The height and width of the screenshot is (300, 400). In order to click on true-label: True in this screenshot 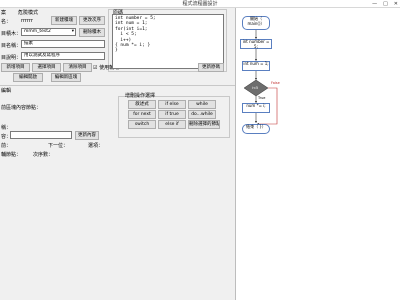, I will do `click(262, 98)`.